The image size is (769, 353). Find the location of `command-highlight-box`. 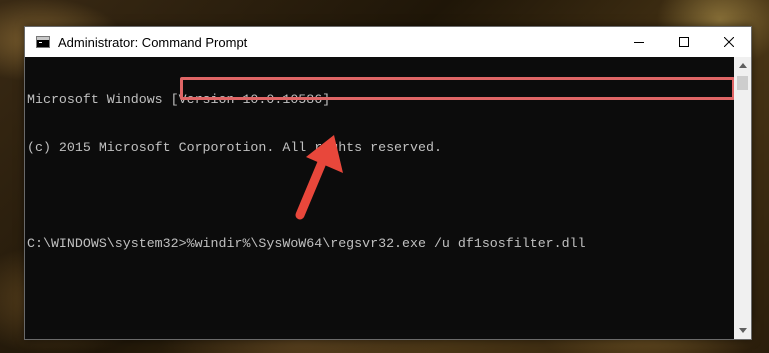

command-highlight-box is located at coordinates (457, 88).